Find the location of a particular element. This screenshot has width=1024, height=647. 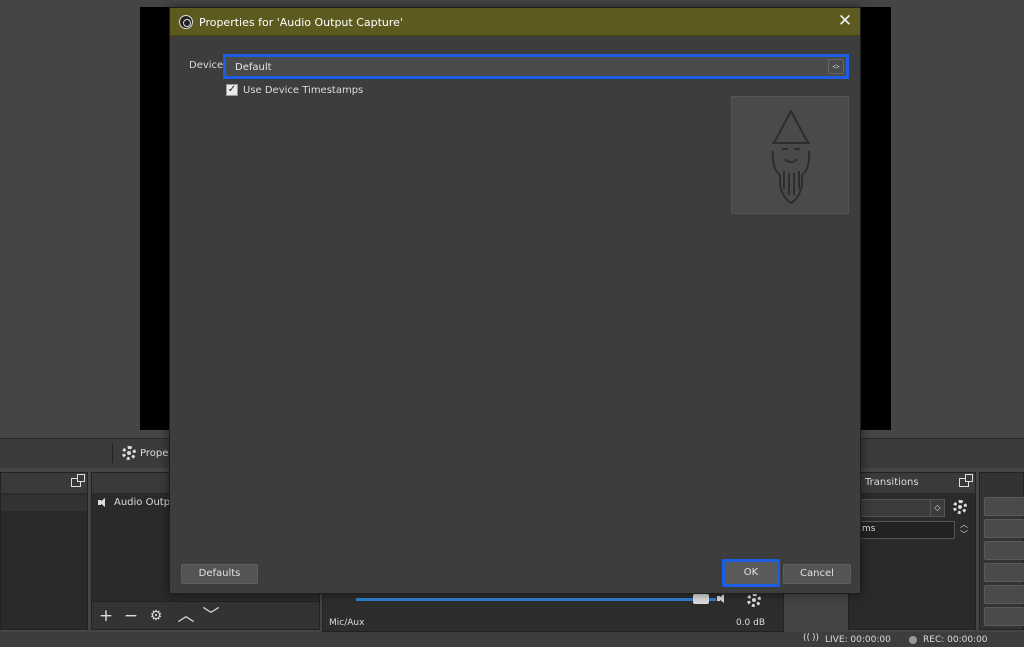

source-preview-thumbnail is located at coordinates (790, 155).